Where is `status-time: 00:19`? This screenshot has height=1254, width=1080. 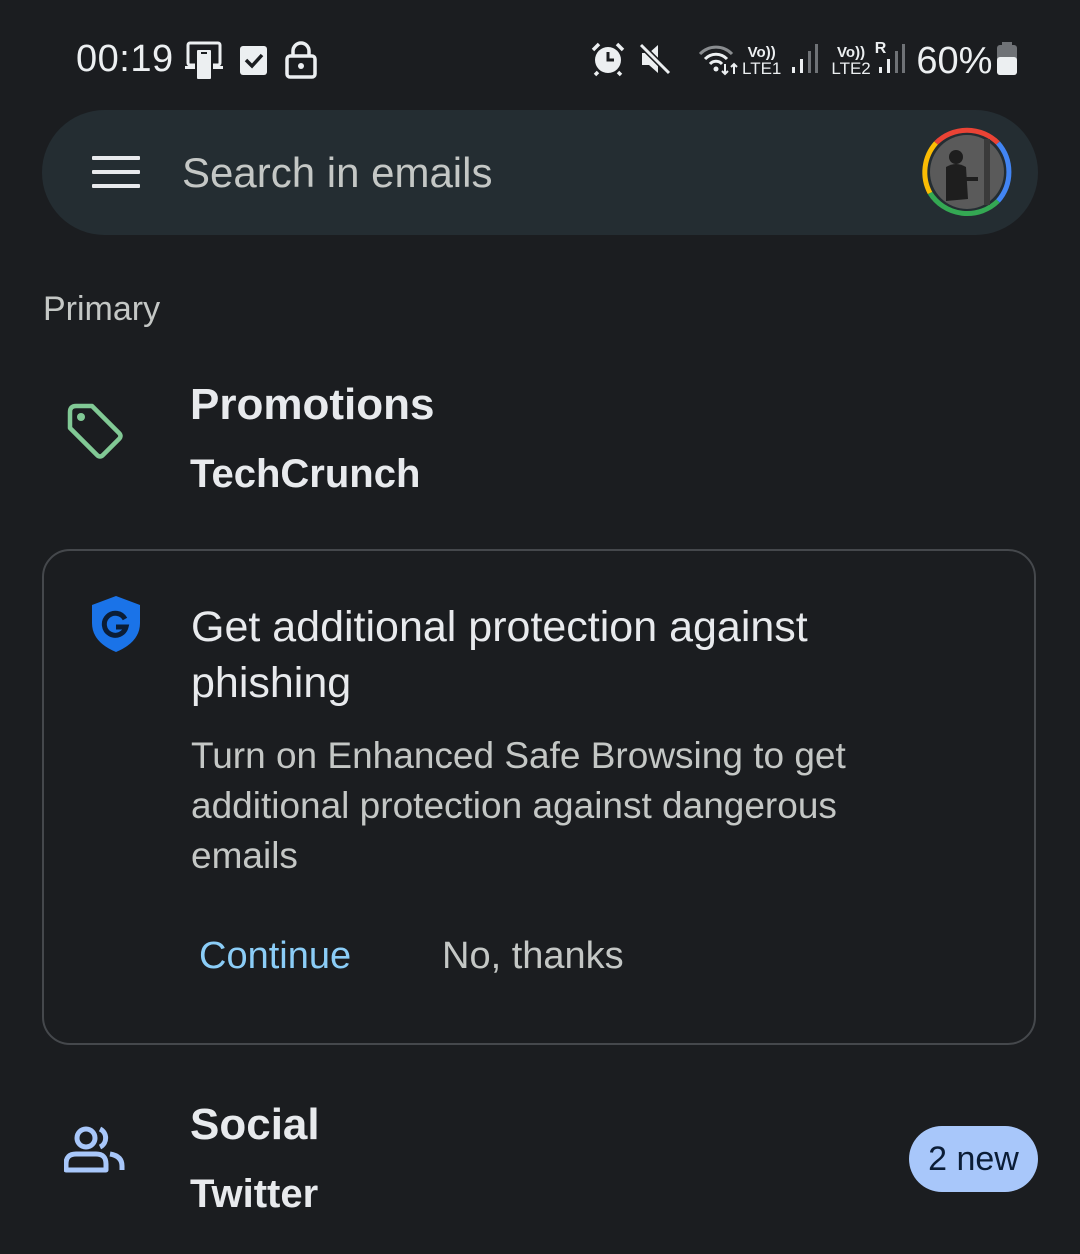 status-time: 00:19 is located at coordinates (125, 59).